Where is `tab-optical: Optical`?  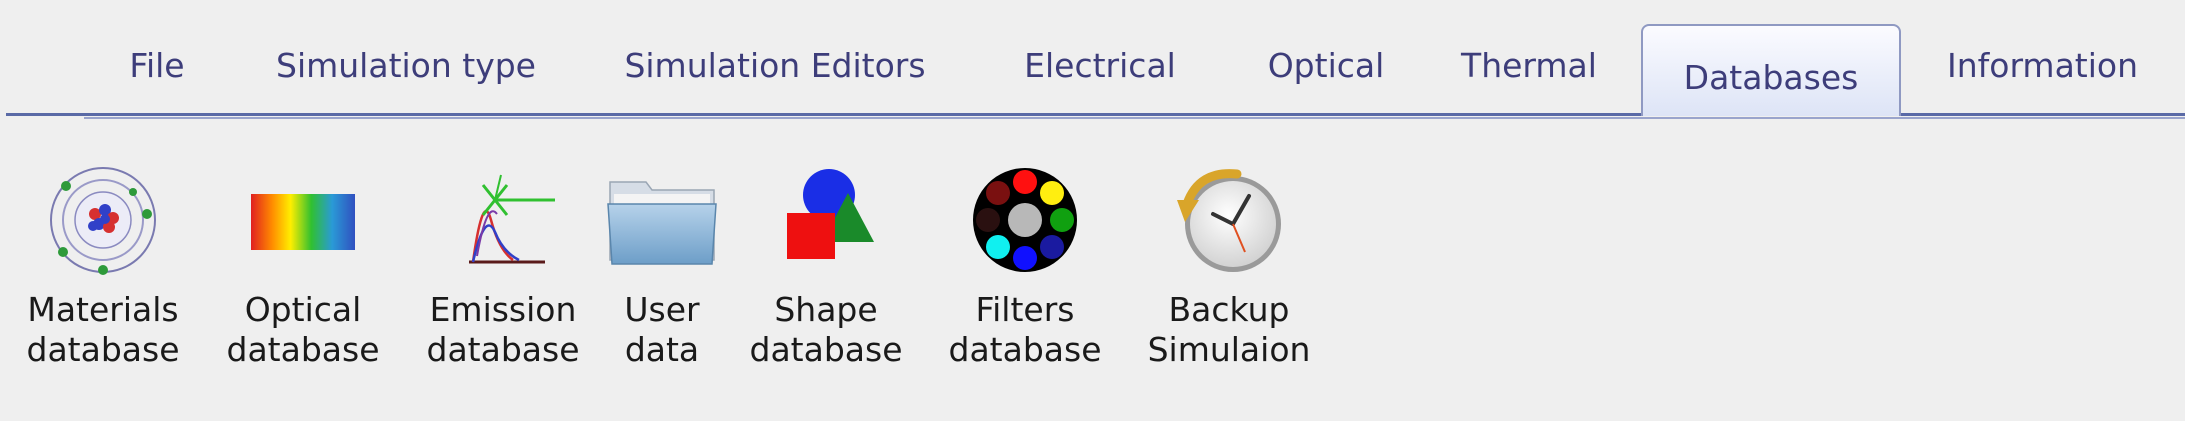 tab-optical: Optical is located at coordinates (1326, 65).